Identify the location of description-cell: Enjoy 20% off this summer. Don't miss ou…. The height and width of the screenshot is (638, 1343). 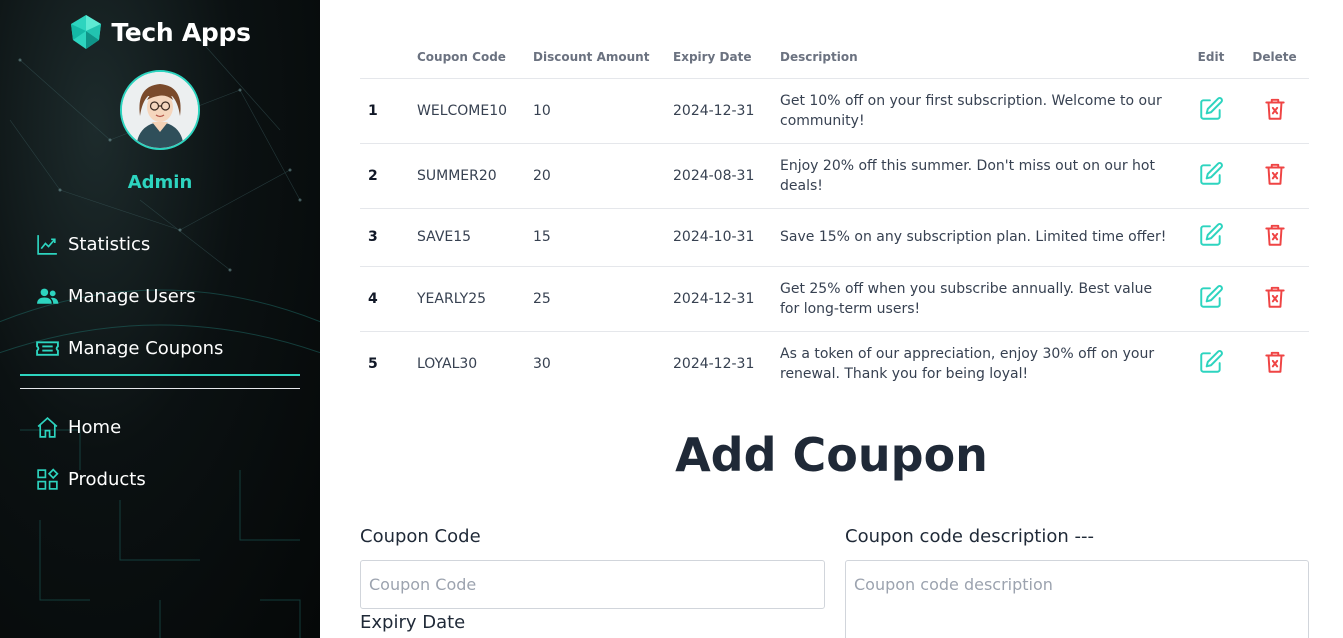
(977, 175).